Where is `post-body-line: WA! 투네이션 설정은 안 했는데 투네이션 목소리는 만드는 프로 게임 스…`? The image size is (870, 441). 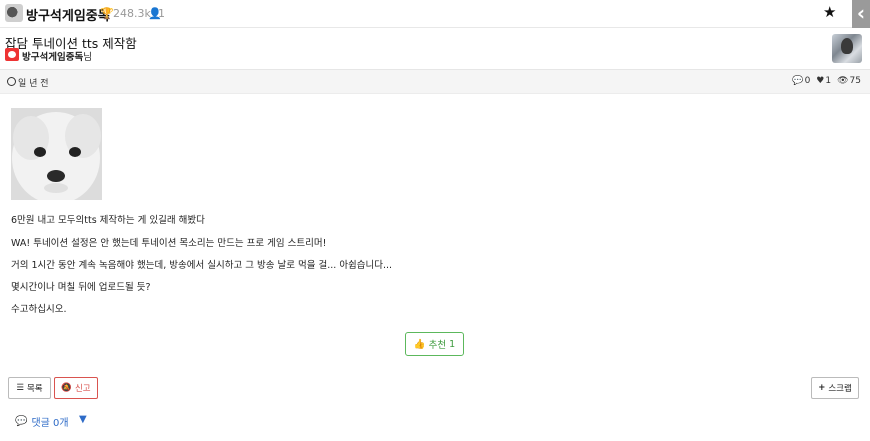 post-body-line: WA! 투네이션 설정은 안 했는데 투네이션 목소리는 만드는 프로 게임 스… is located at coordinates (169, 243).